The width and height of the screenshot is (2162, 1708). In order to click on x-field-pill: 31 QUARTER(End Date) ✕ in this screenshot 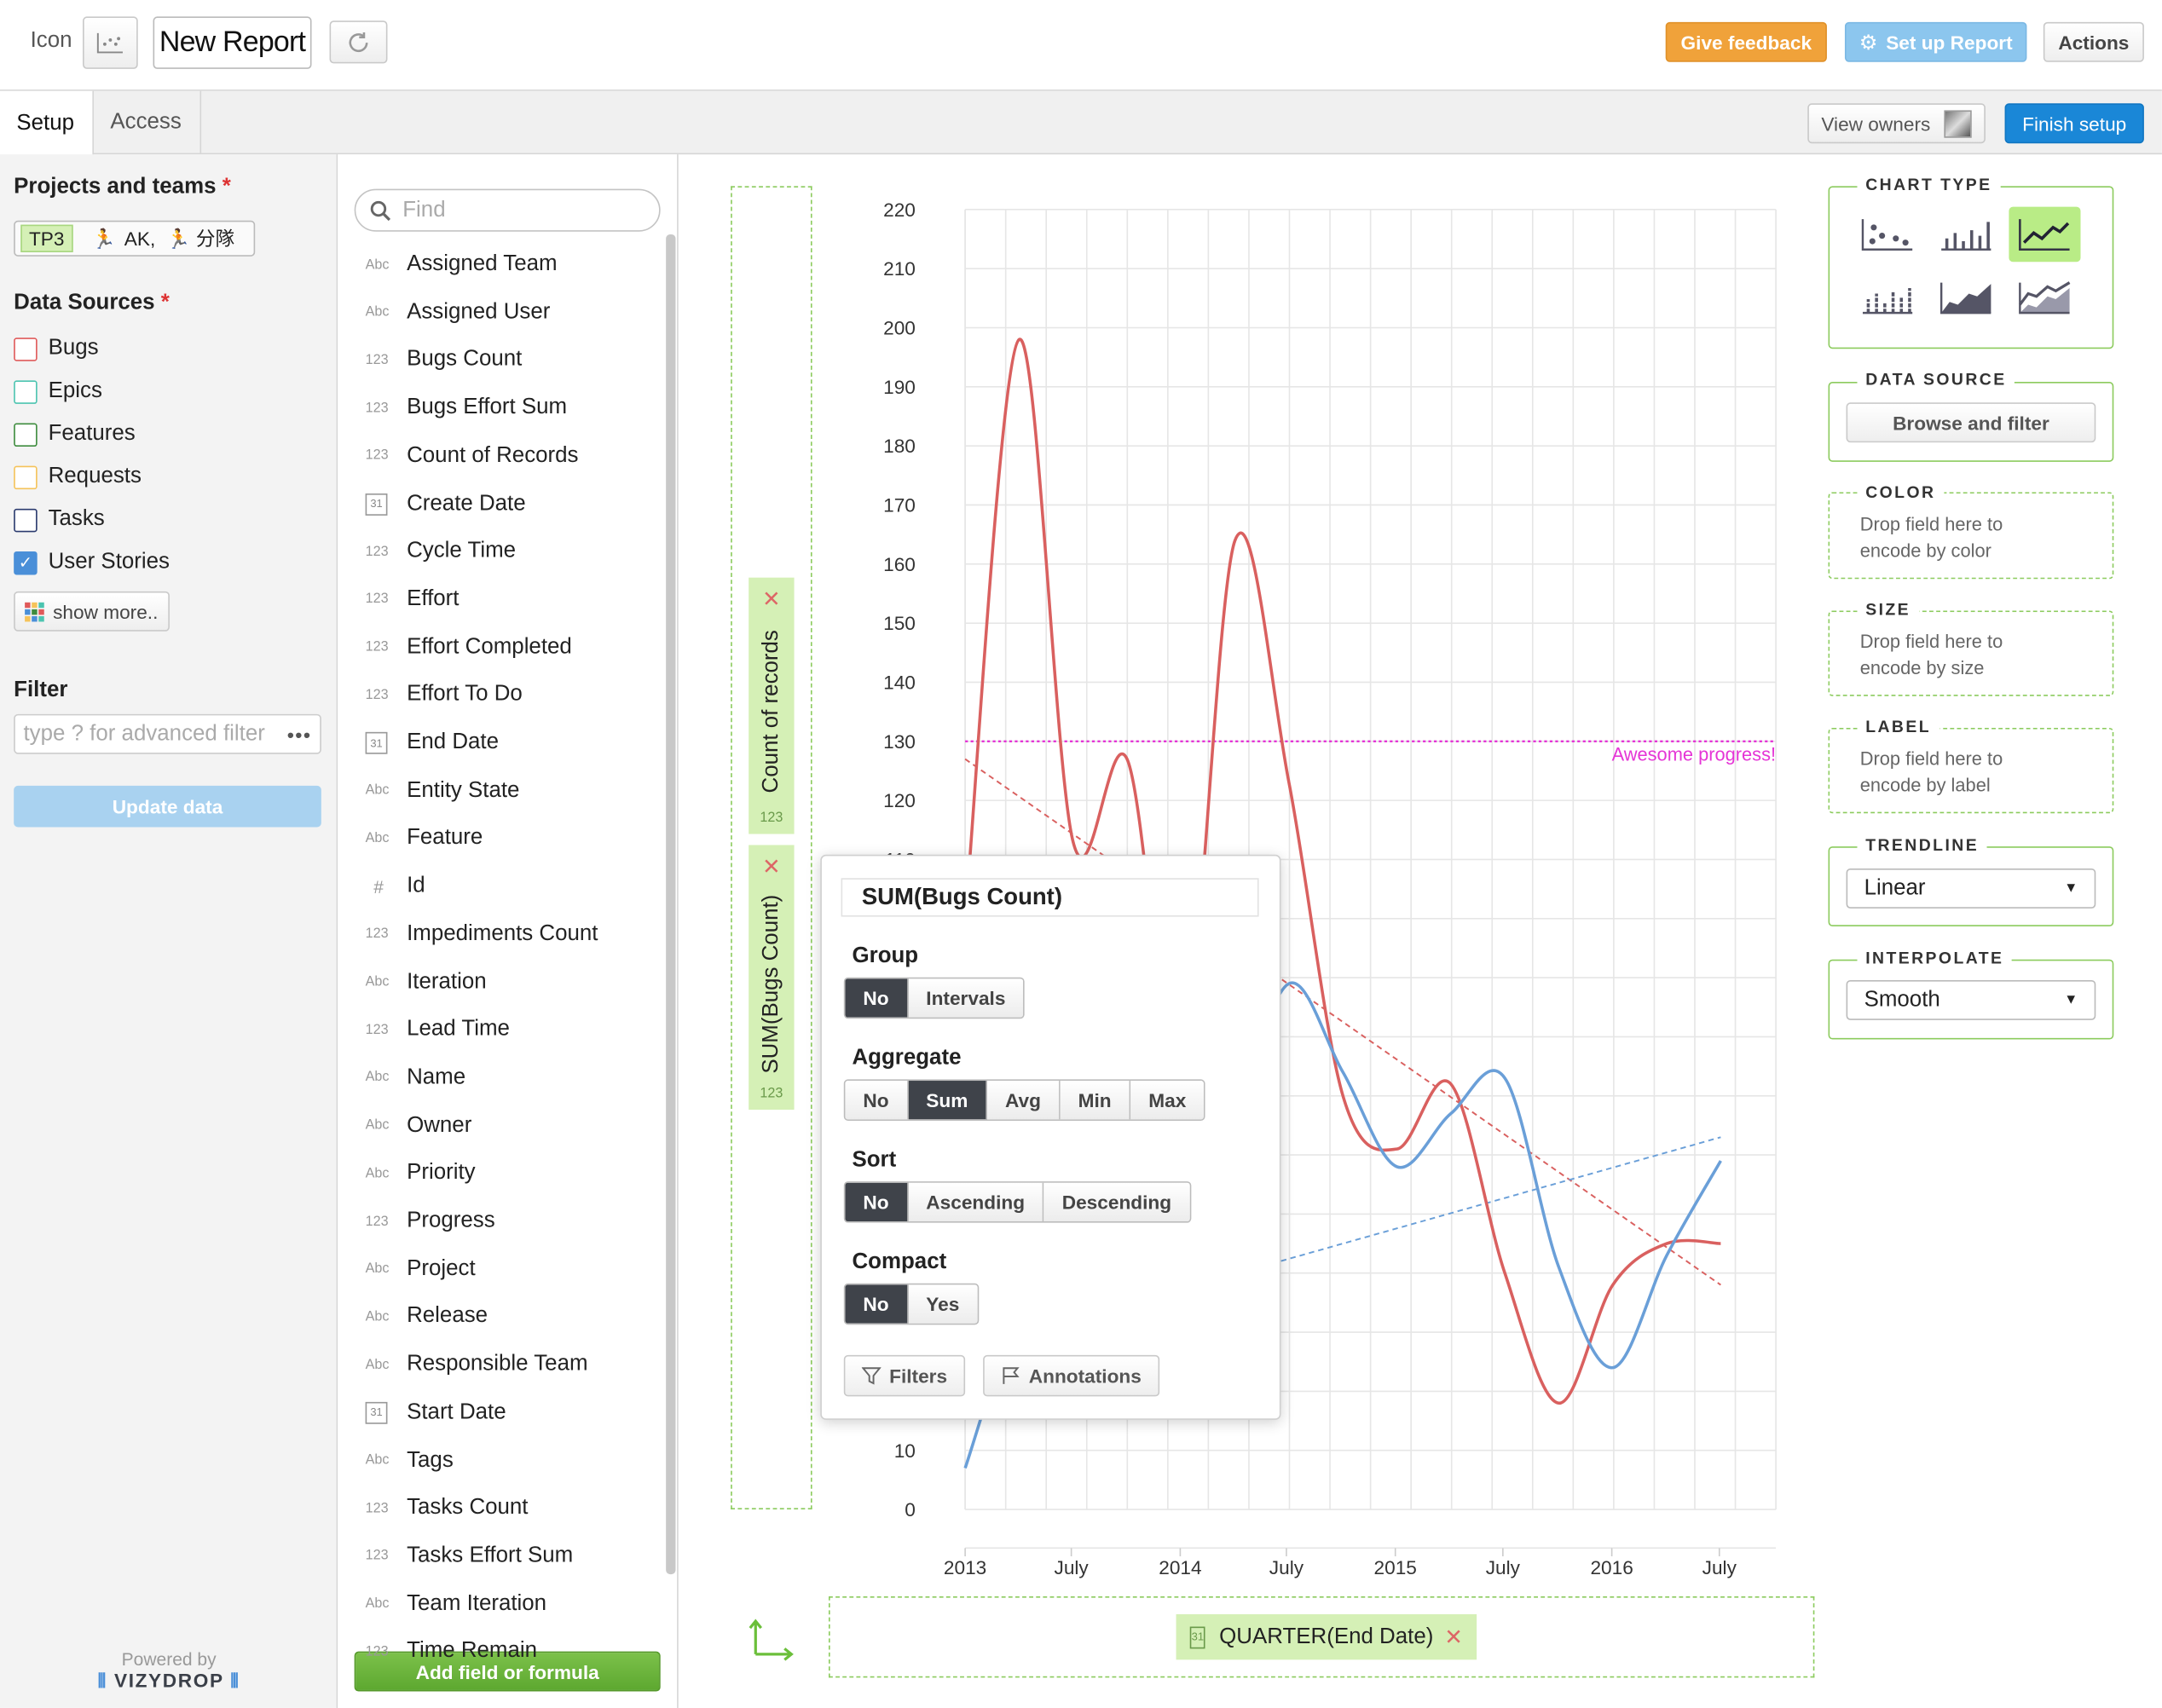, I will do `click(1326, 1636)`.